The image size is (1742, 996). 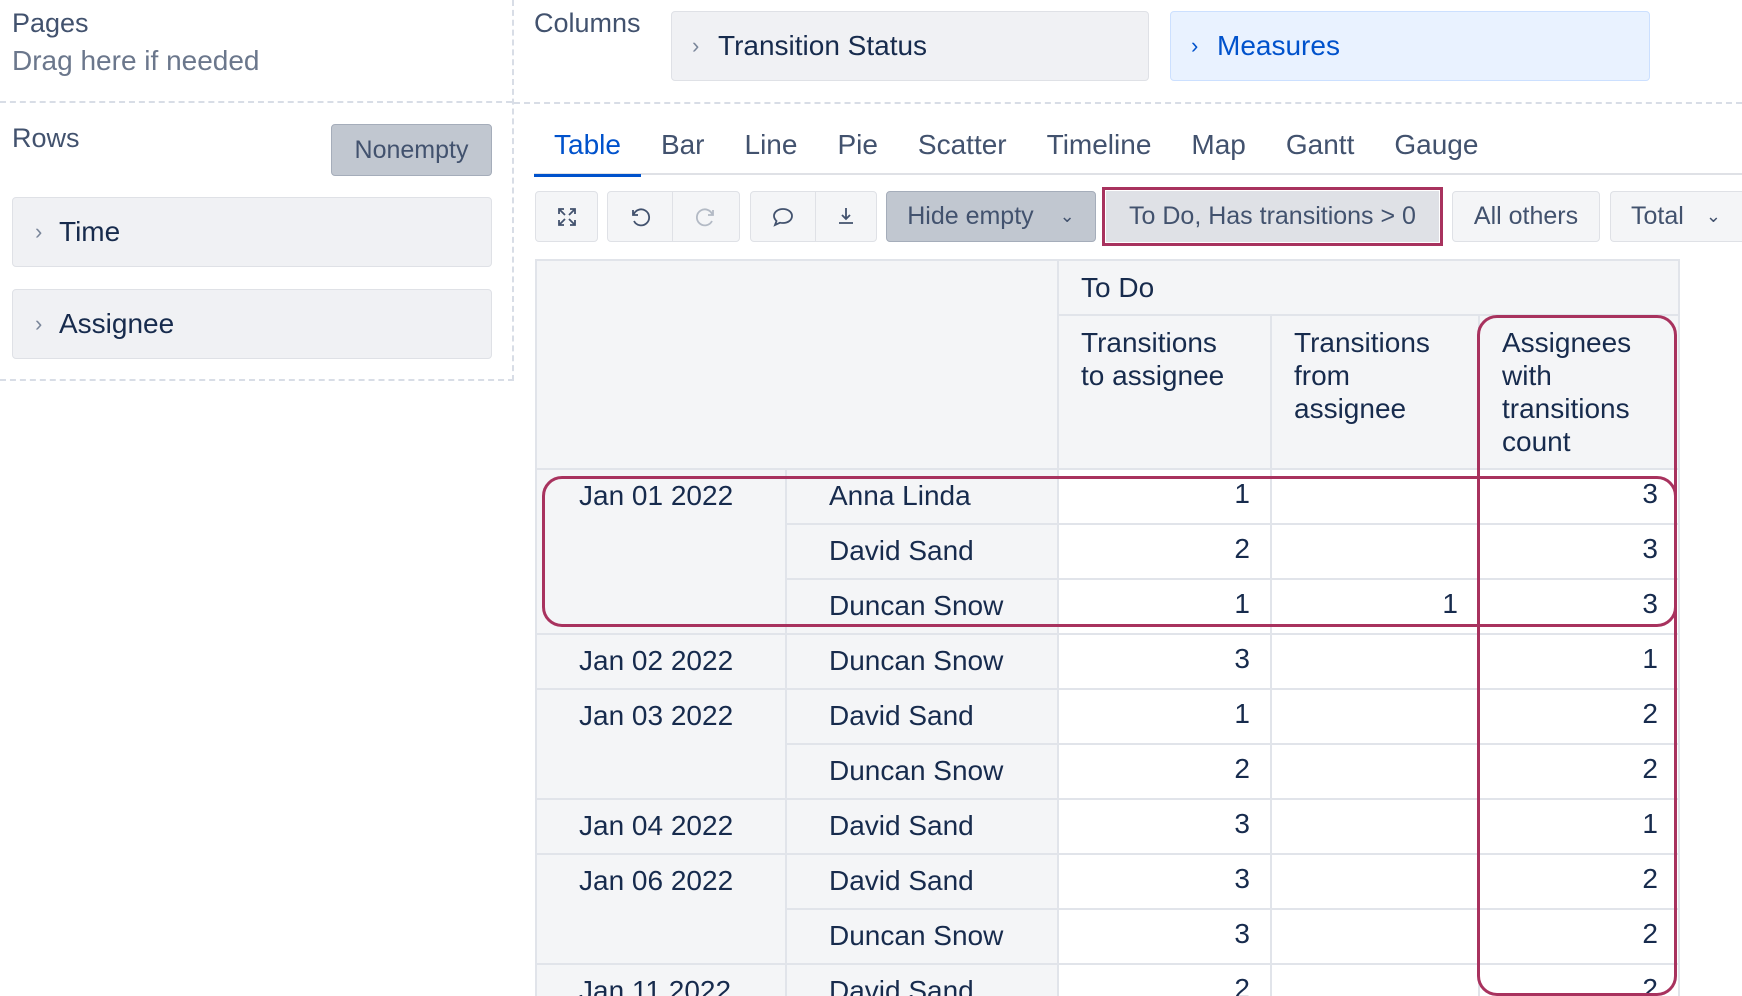 What do you see at coordinates (46, 138) in the screenshot?
I see `rows-title: Rows` at bounding box center [46, 138].